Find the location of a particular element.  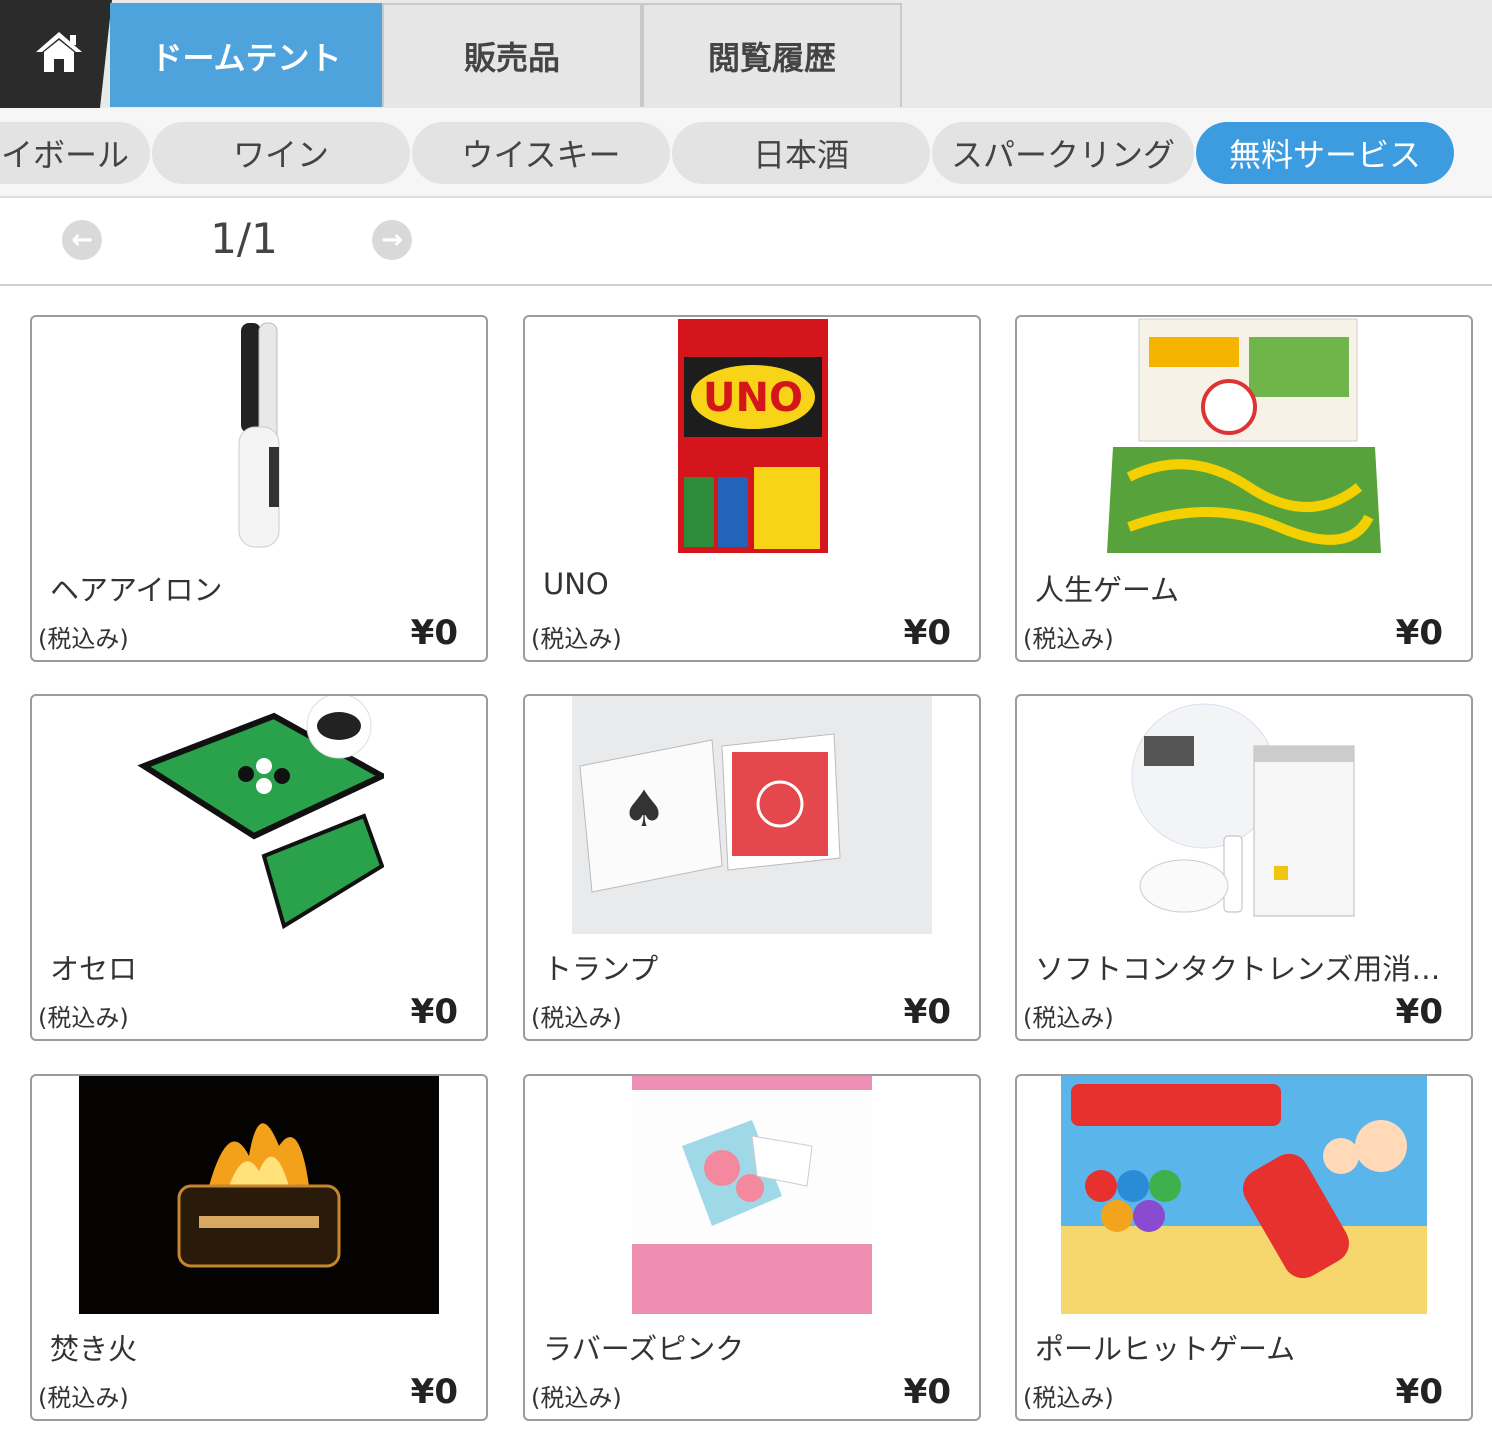

category-highball: イボール is located at coordinates (75, 153).